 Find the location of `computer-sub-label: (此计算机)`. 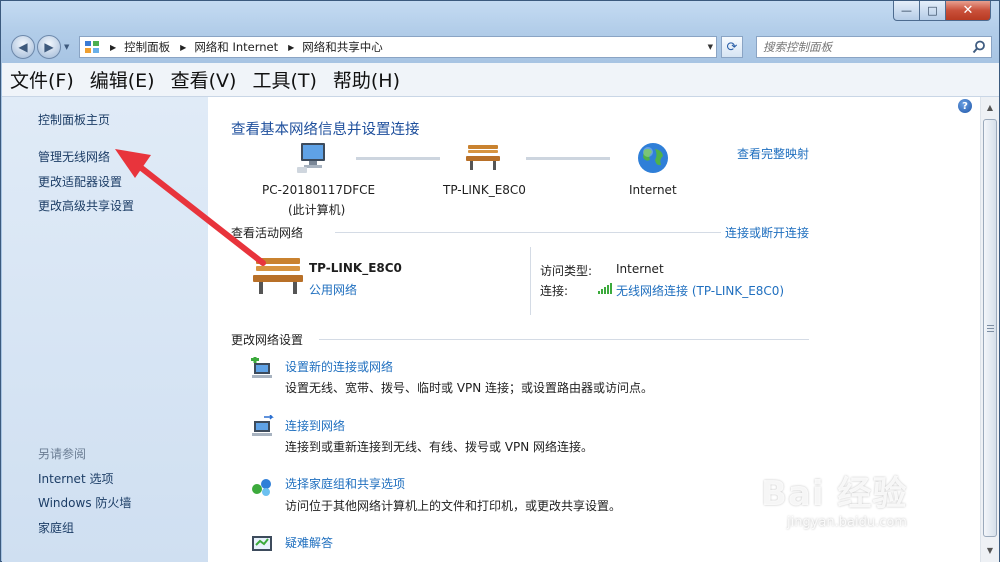

computer-sub-label: (此计算机) is located at coordinates (317, 210).